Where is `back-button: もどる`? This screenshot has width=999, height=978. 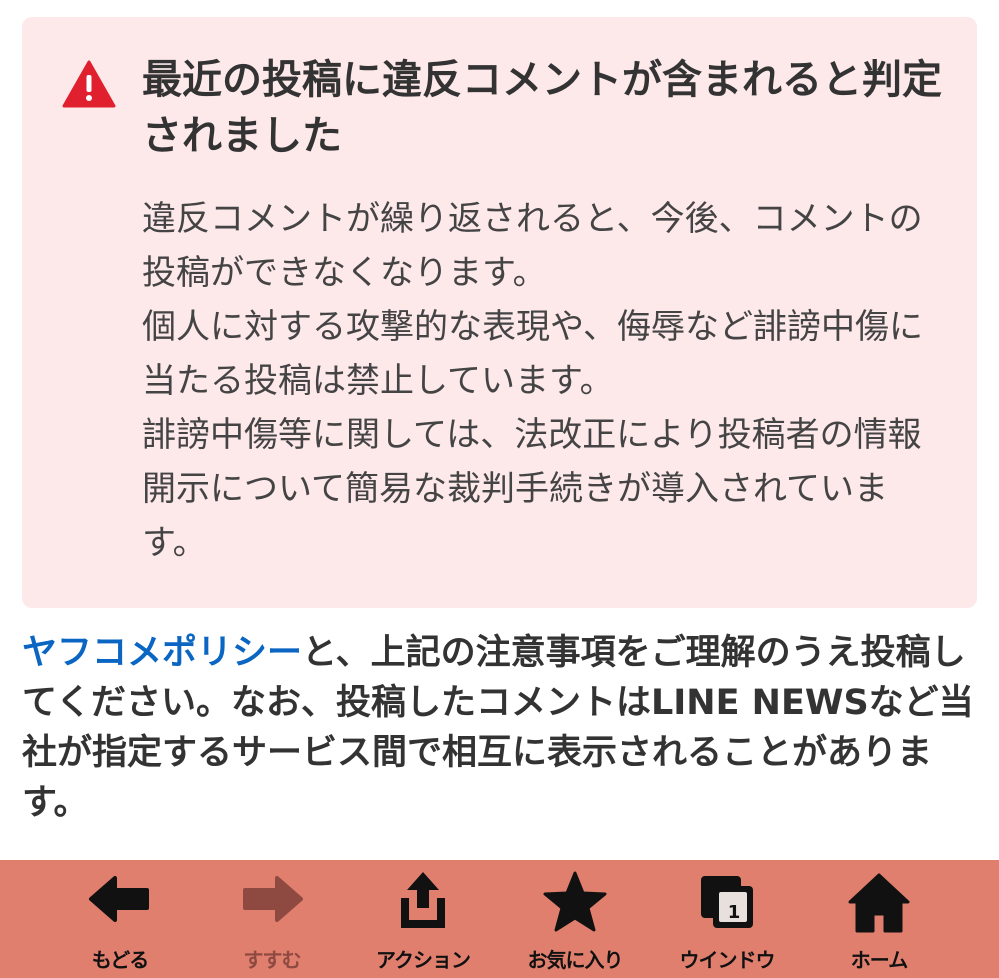
back-button: もどる is located at coordinates (120, 919).